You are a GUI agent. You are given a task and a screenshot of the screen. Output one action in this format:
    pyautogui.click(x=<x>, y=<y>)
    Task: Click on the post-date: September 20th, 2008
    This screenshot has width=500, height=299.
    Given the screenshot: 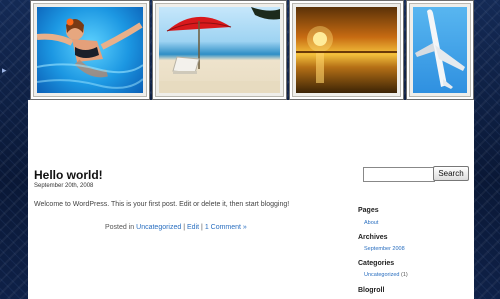 What is the action you would take?
    pyautogui.click(x=64, y=186)
    